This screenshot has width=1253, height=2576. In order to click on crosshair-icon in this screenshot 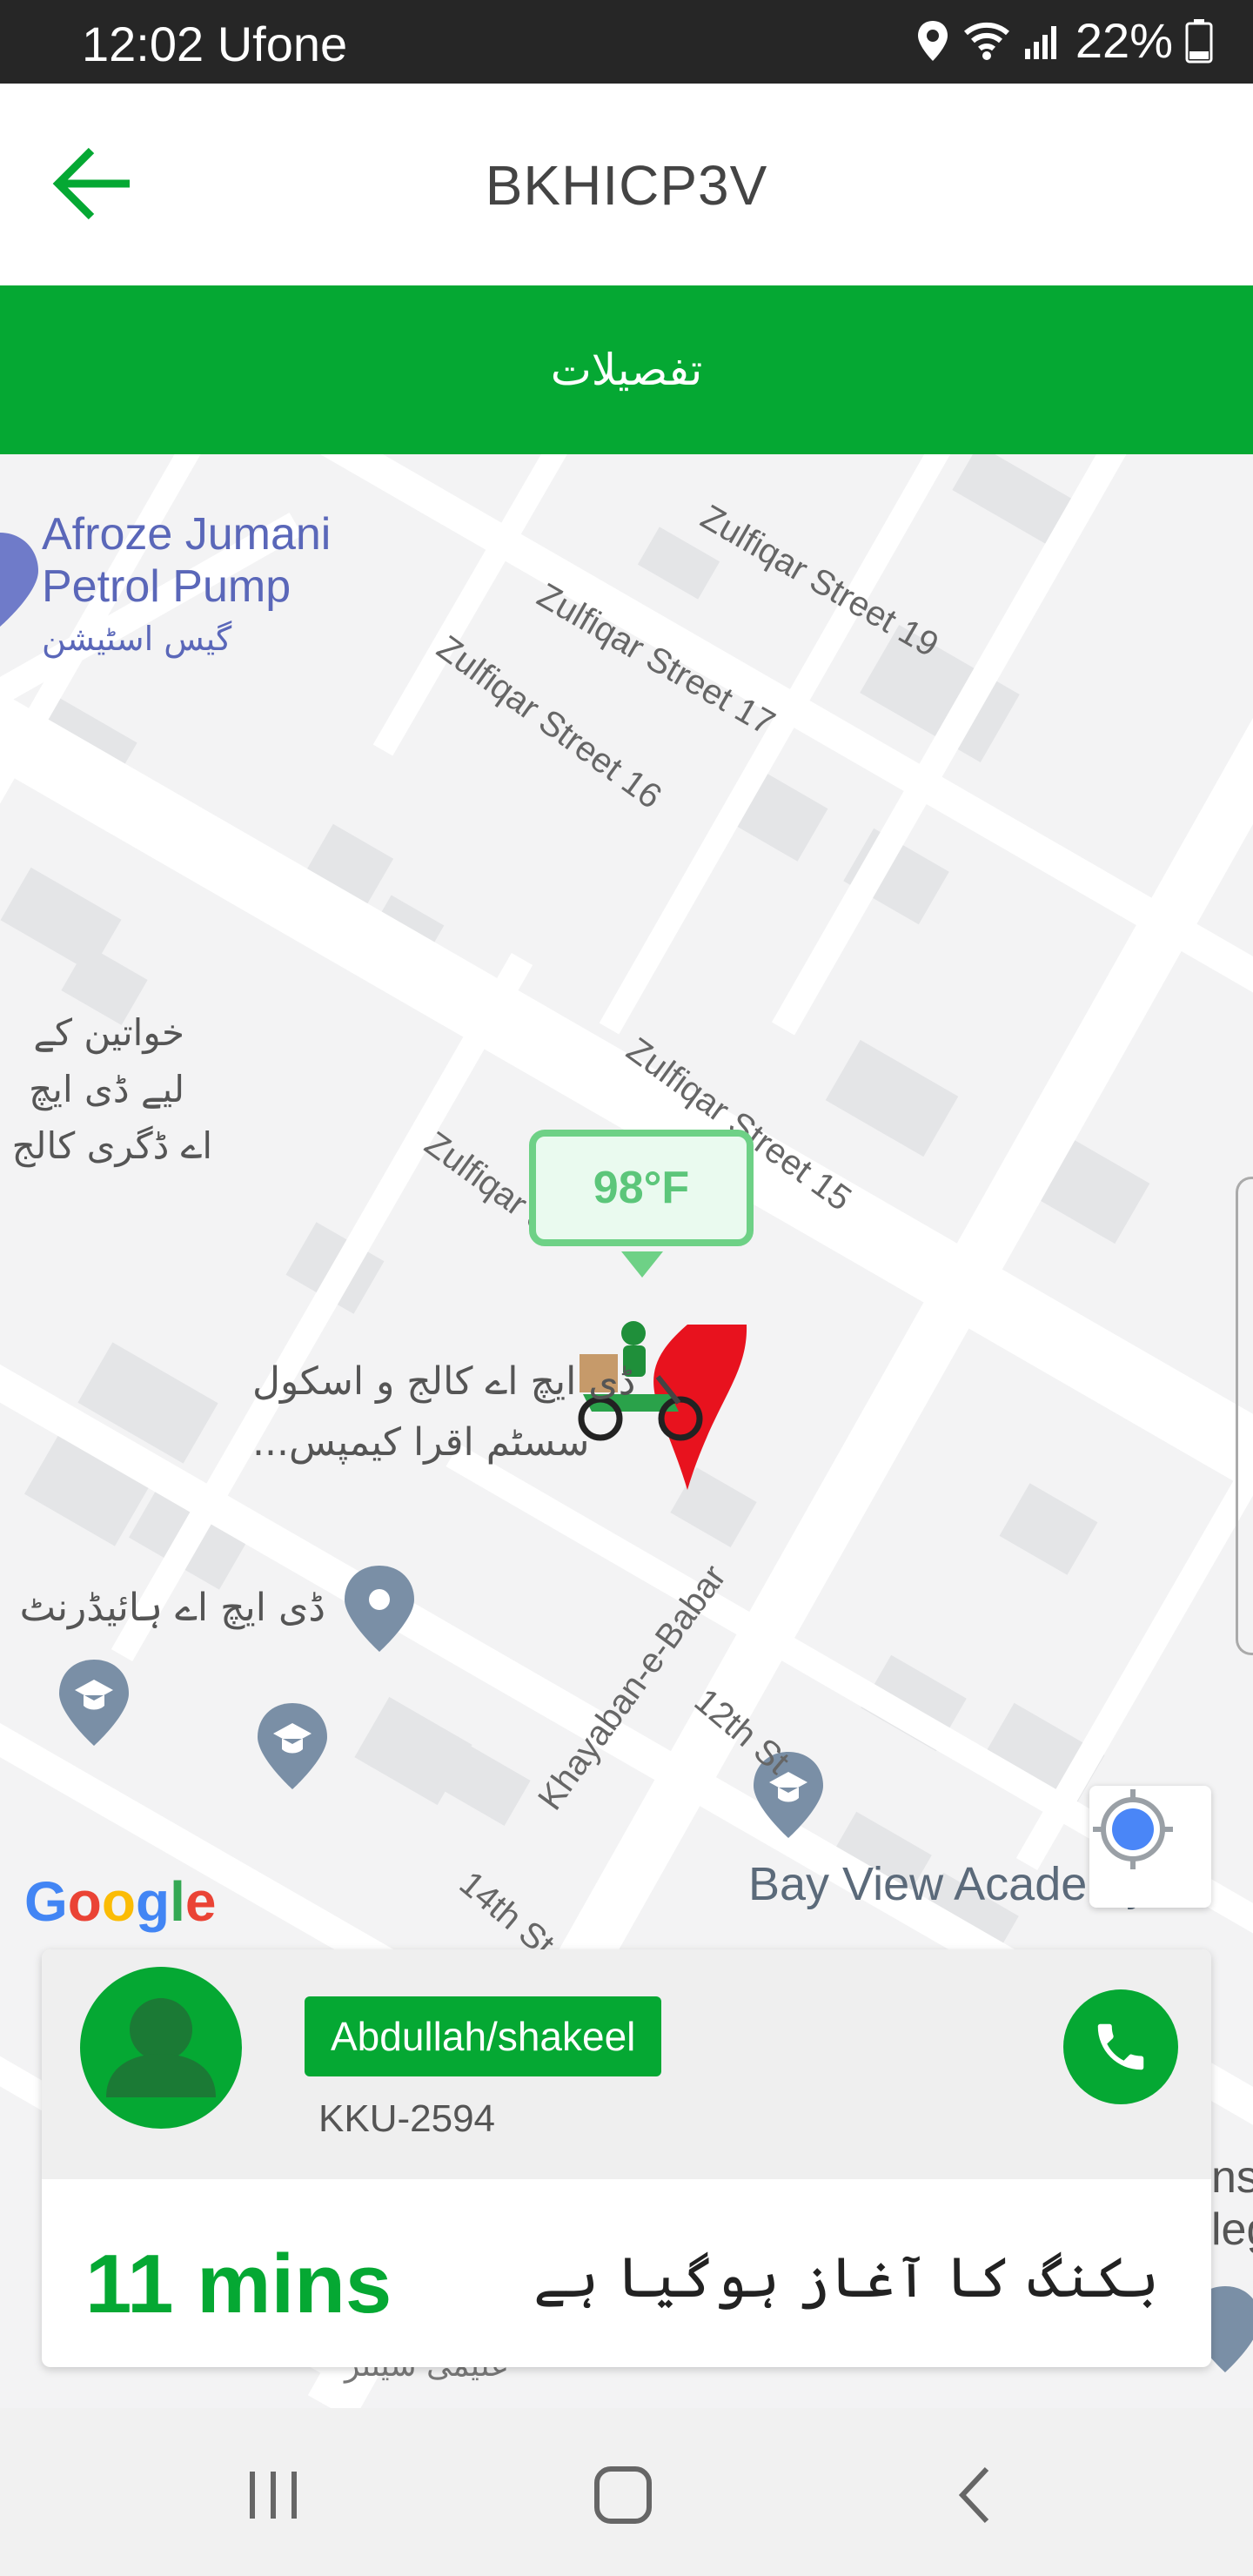, I will do `click(1133, 1829)`.